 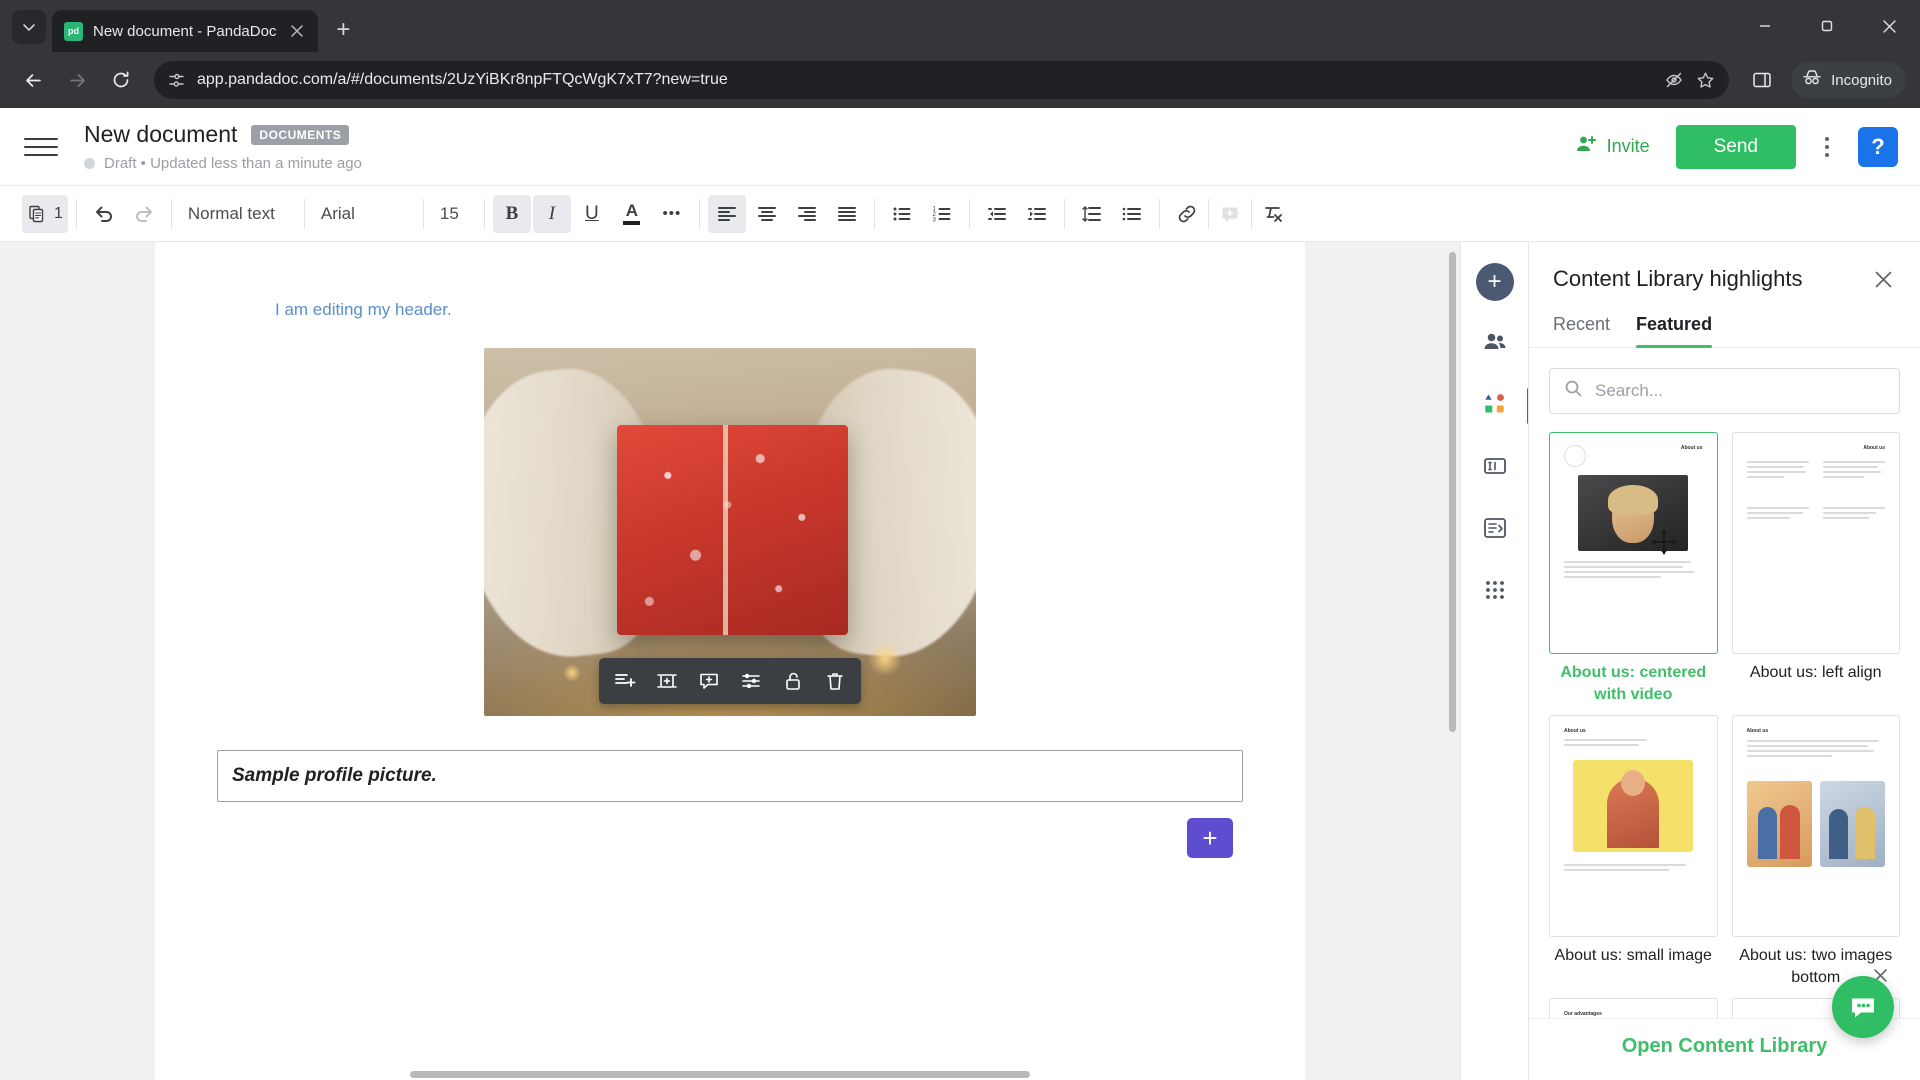 I want to click on search-icon, so click(x=1573, y=391).